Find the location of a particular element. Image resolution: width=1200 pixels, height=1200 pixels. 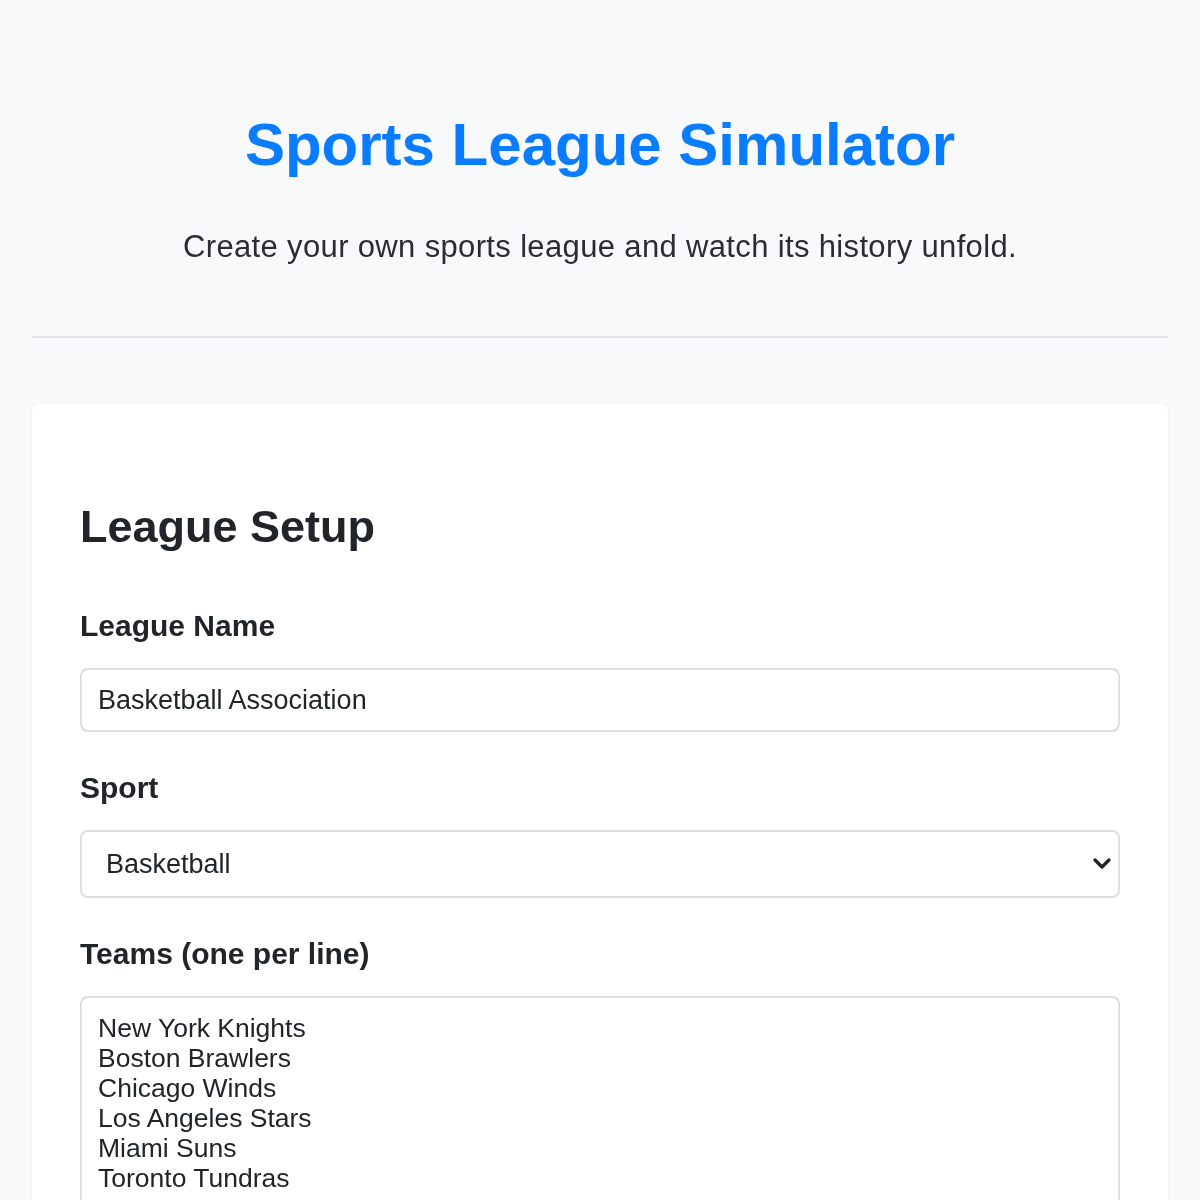

field-label: Teams (one per line) is located at coordinates (225, 954).